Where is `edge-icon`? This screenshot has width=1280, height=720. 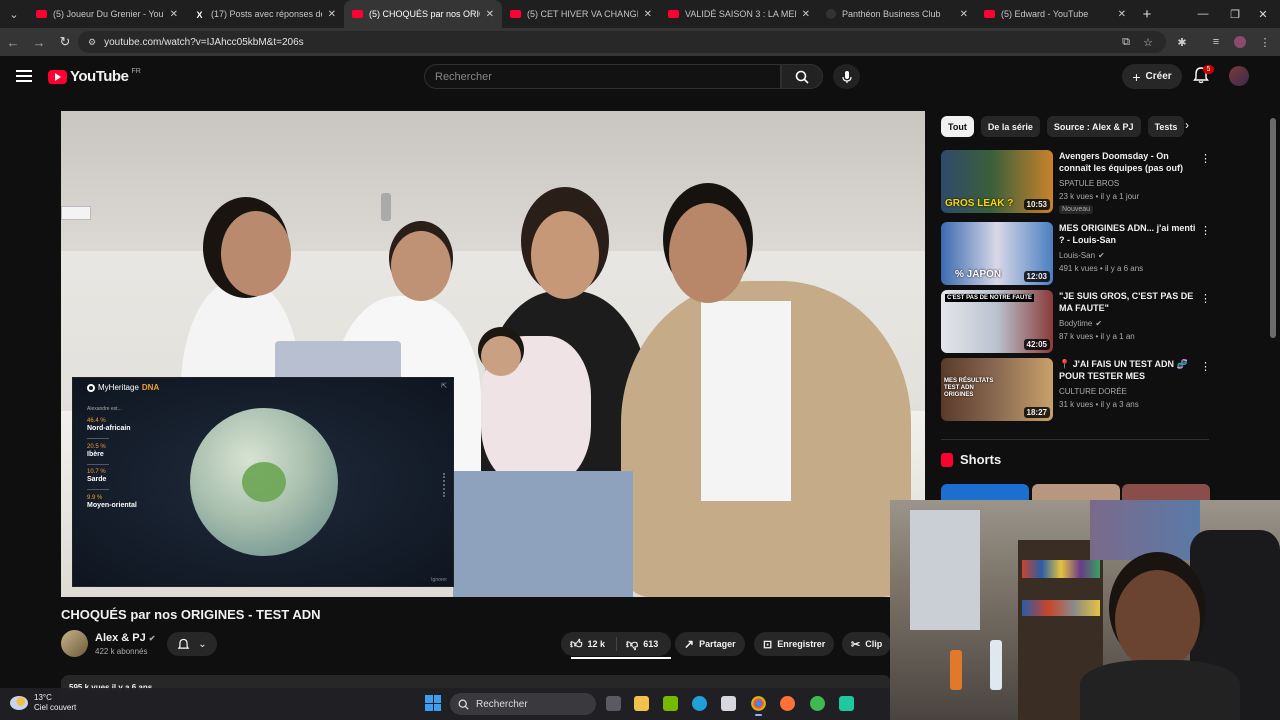 edge-icon is located at coordinates (699, 703).